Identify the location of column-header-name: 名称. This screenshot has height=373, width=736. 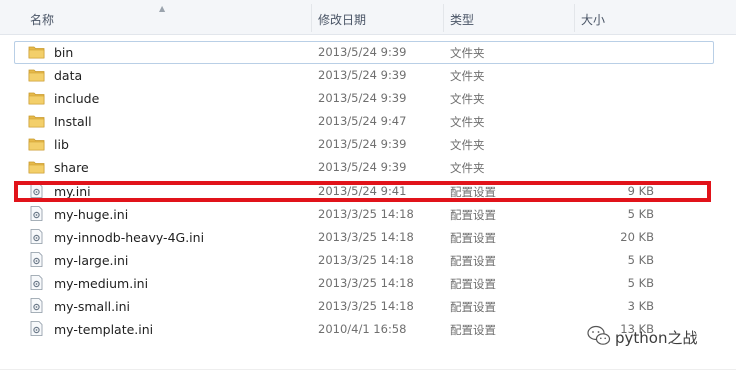
(42, 19).